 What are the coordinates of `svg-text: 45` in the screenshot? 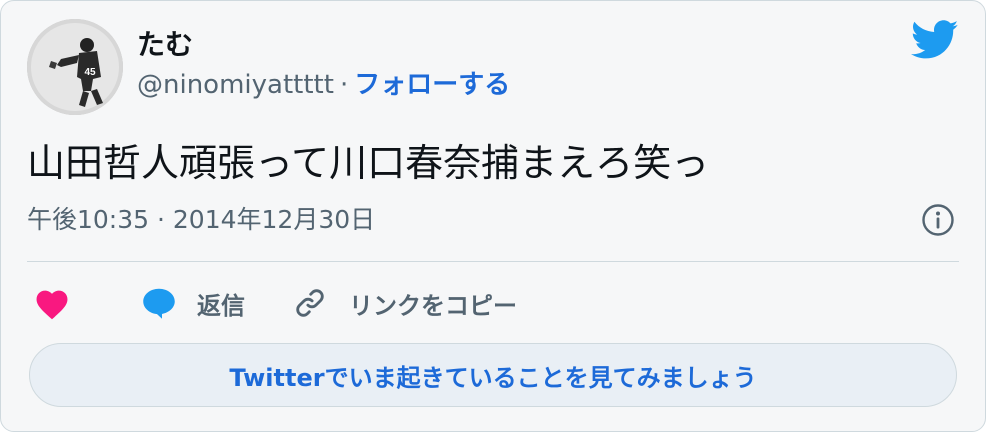 It's located at (90, 72).